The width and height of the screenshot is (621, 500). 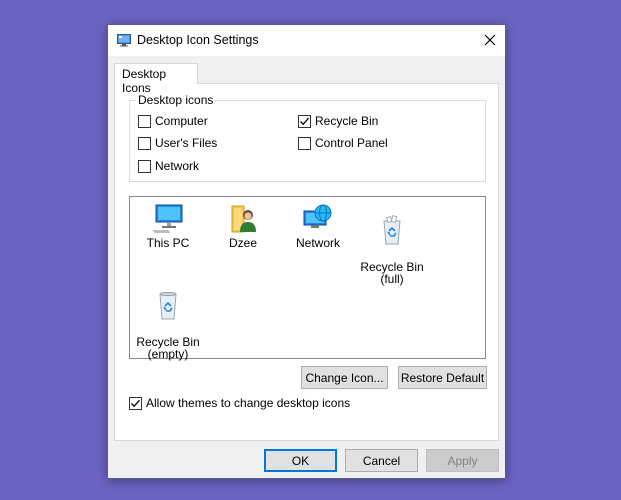 What do you see at coordinates (177, 166) in the screenshot?
I see `checkbox-label: Network` at bounding box center [177, 166].